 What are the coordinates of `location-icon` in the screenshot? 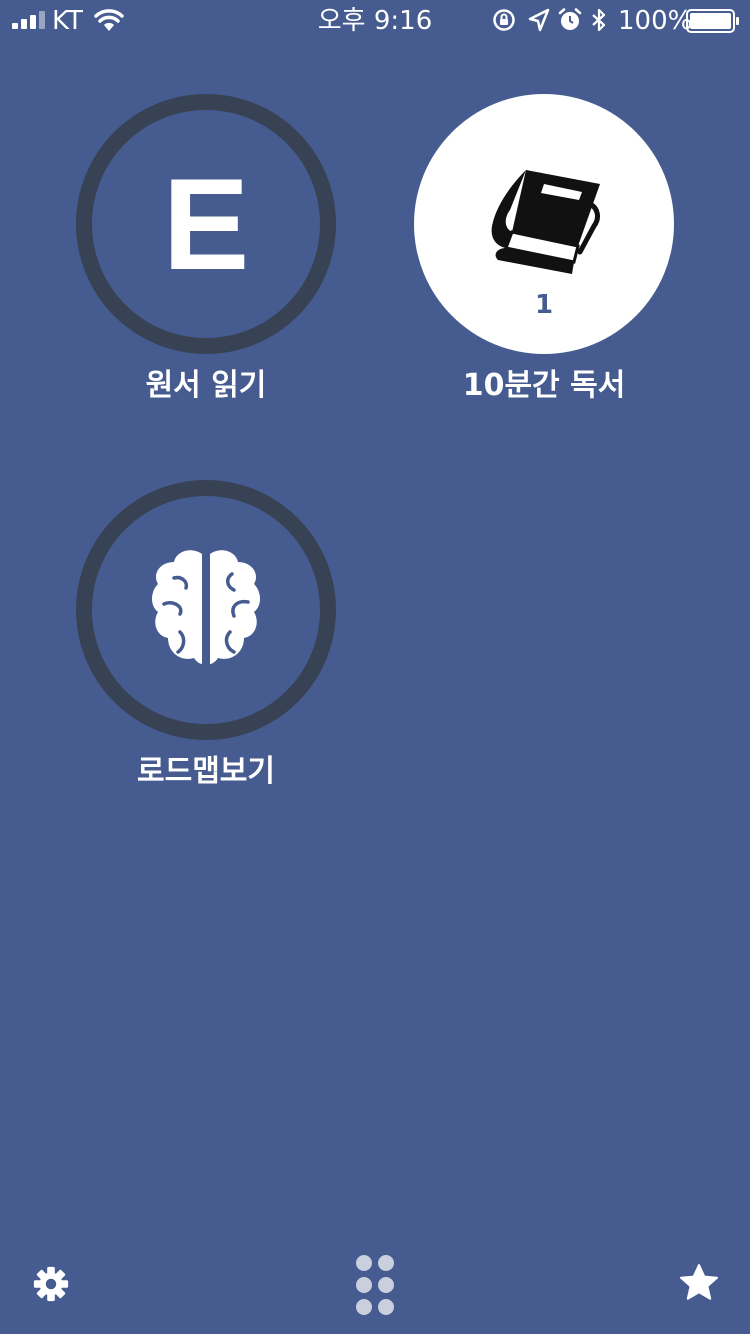 It's located at (539, 20).